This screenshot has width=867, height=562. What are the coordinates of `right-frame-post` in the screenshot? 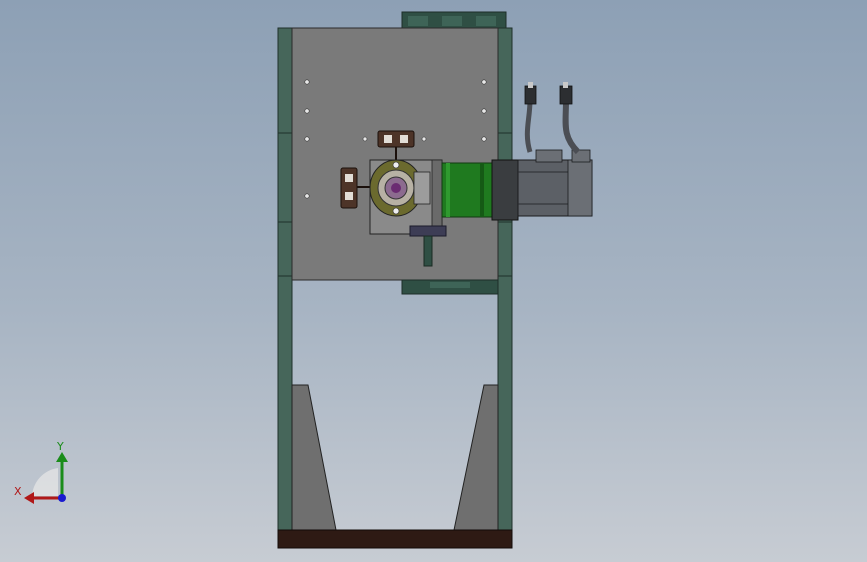 It's located at (505, 288).